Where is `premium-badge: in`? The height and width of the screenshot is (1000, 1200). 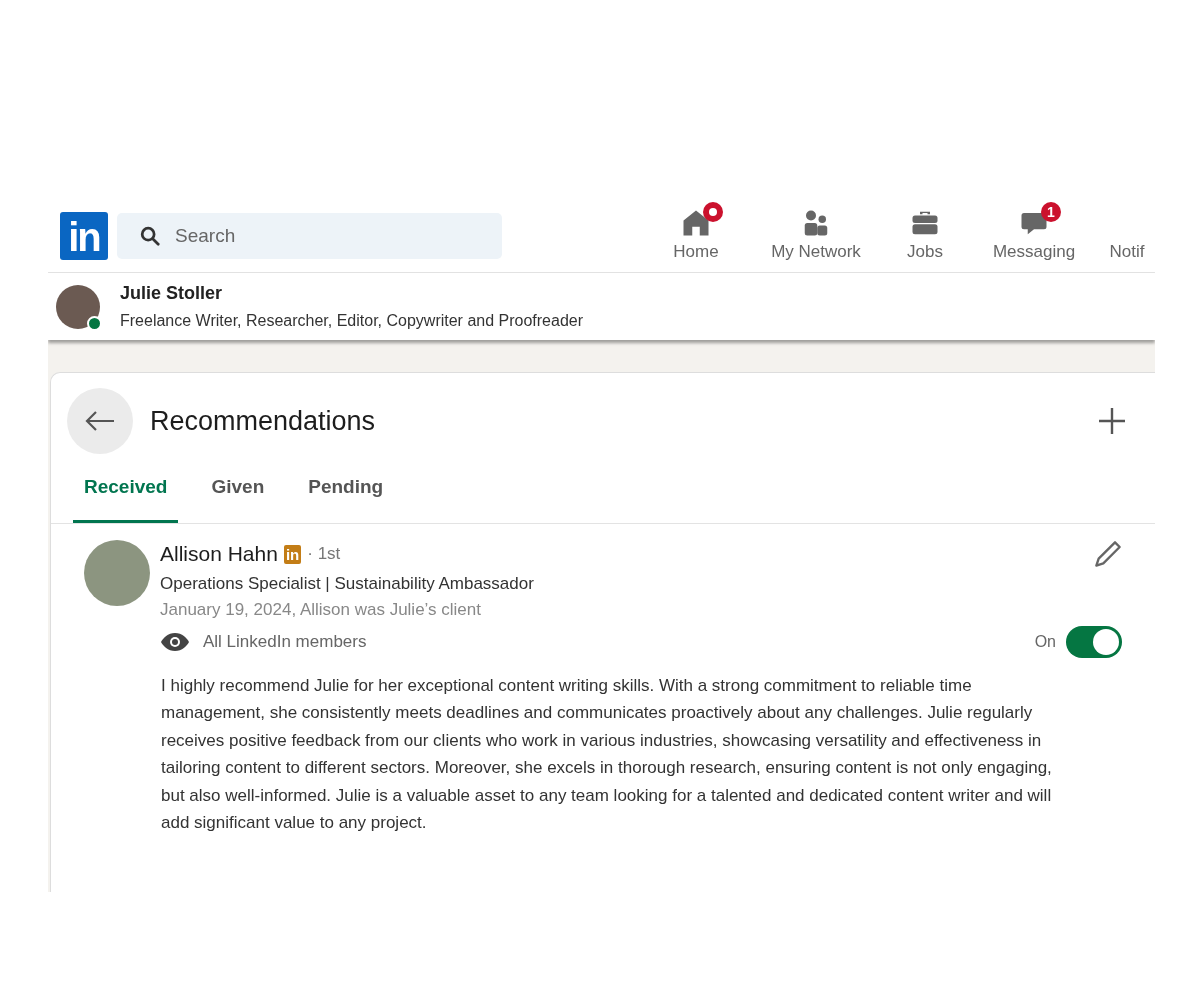 premium-badge: in is located at coordinates (292, 554).